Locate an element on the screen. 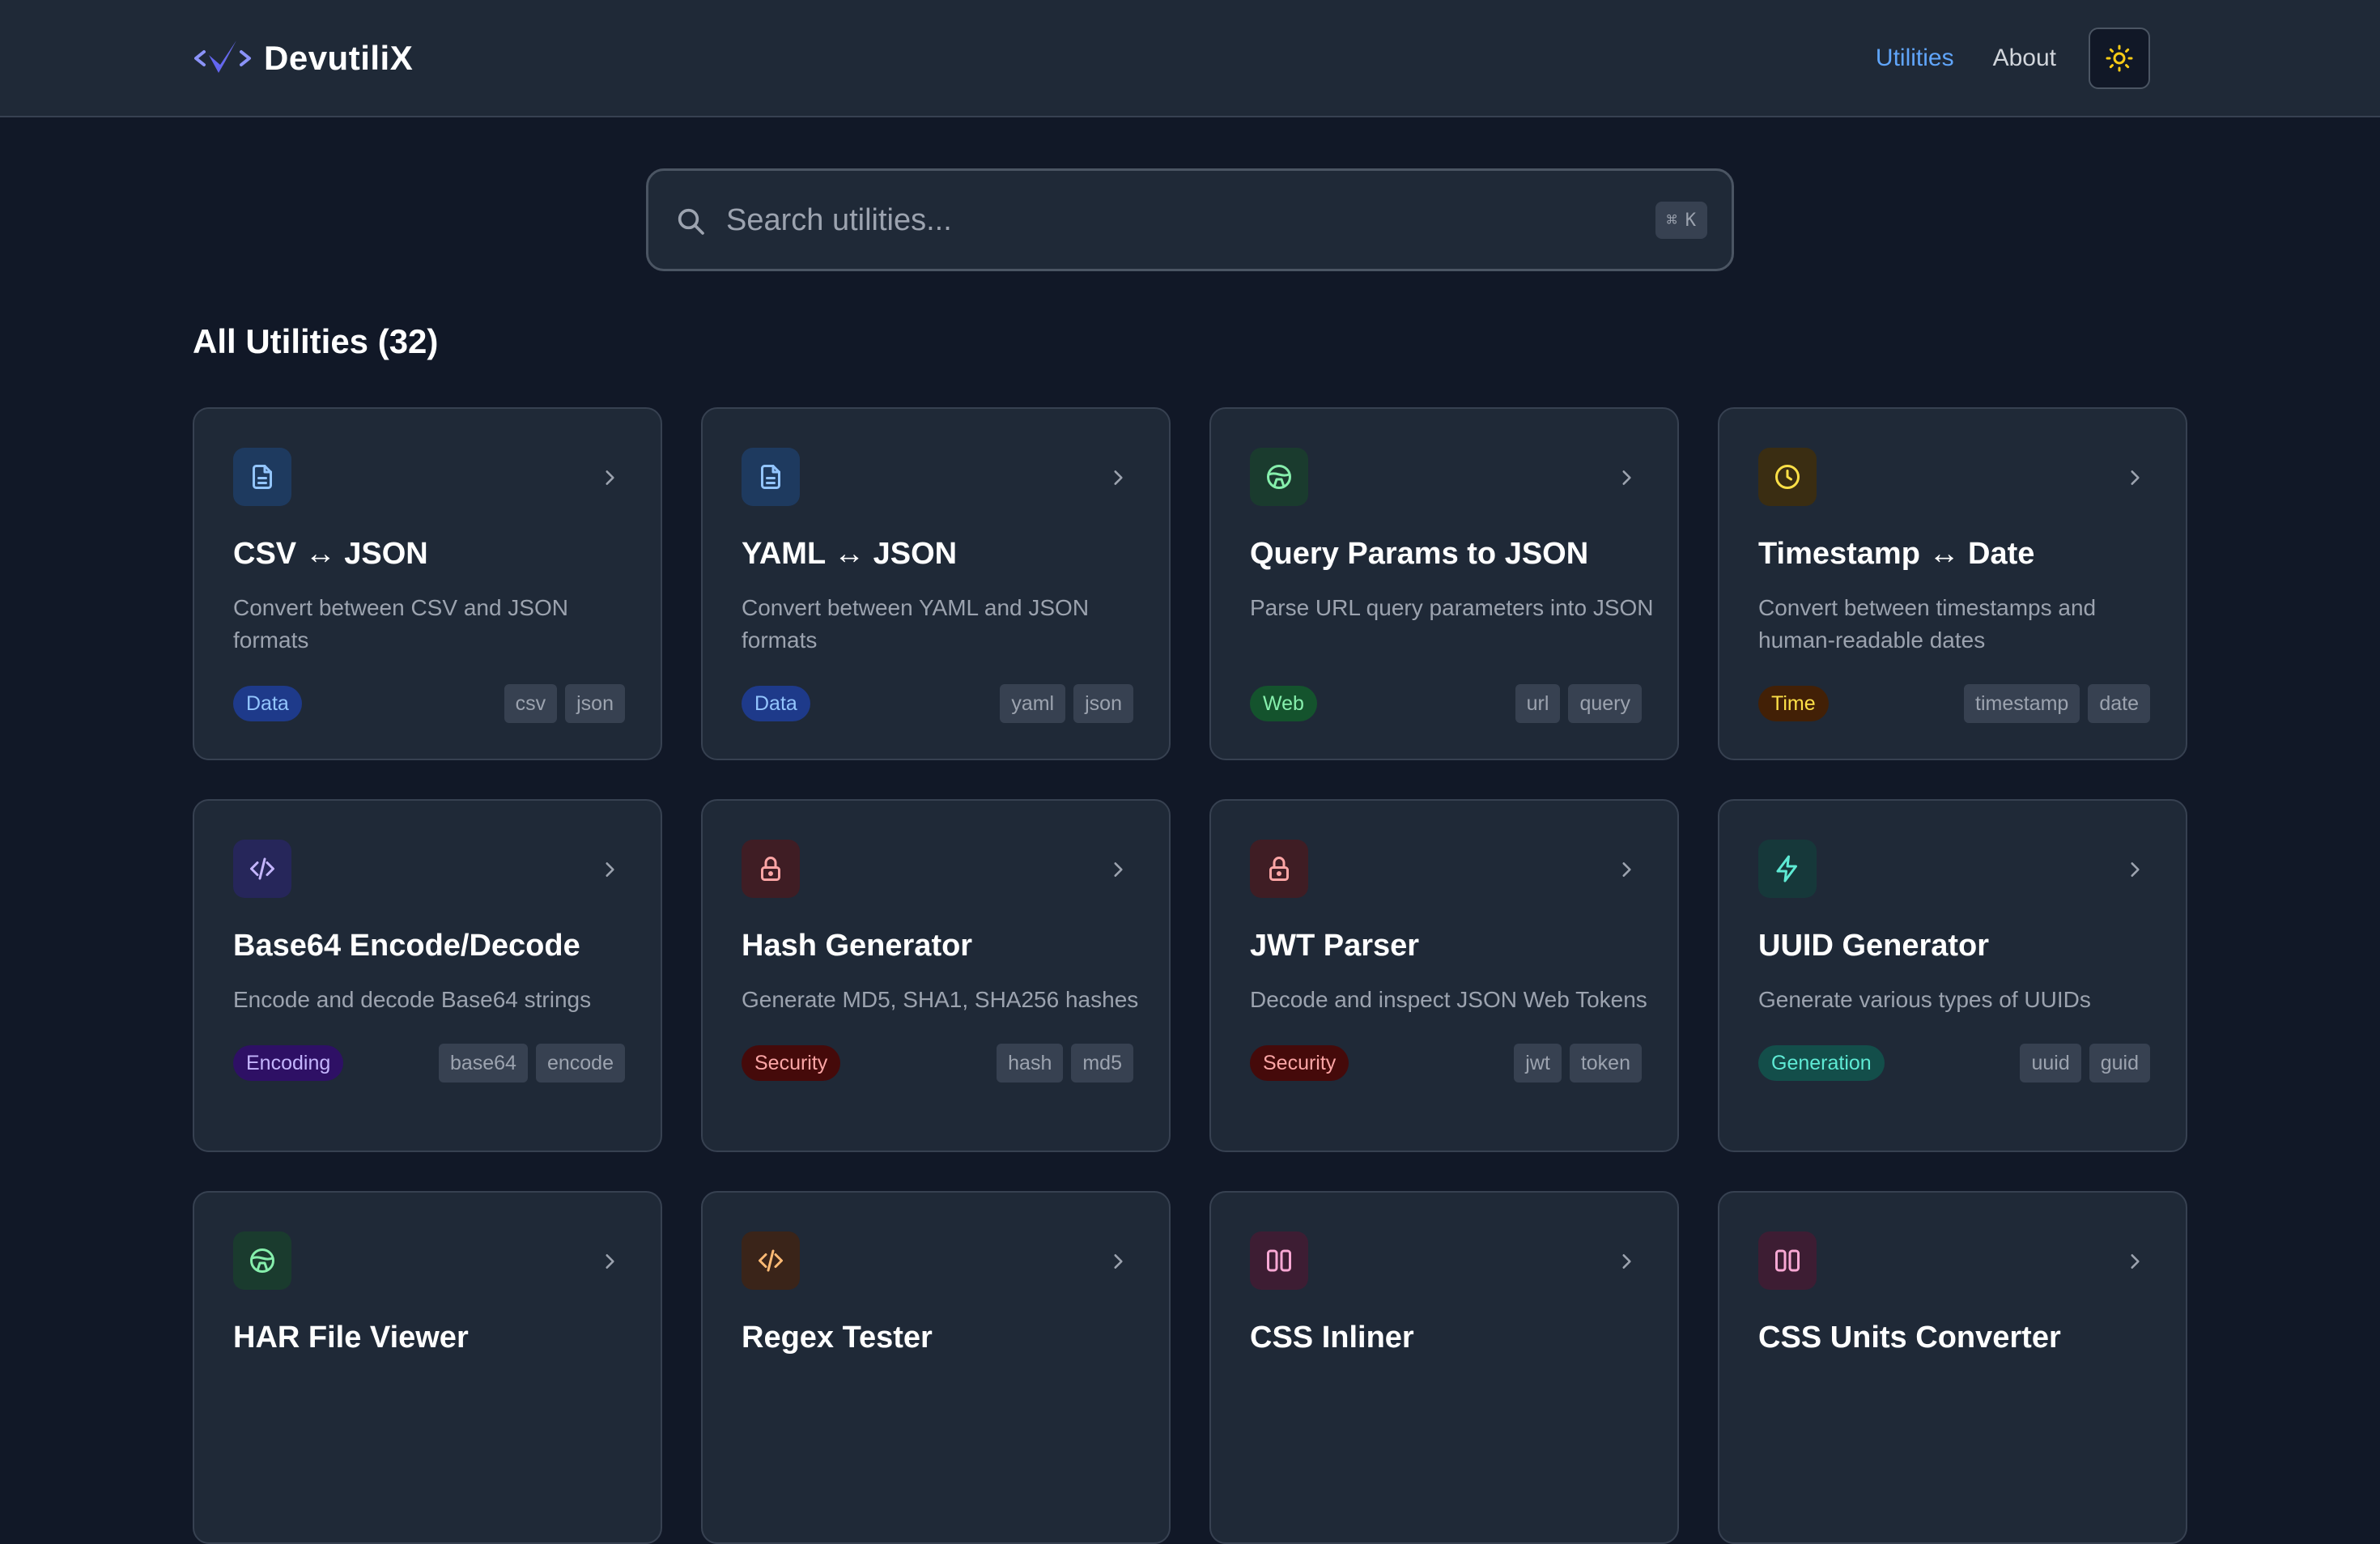 The width and height of the screenshot is (2380, 1544). card-description: Generate MD5, SHA1, SHA256 hashes is located at coordinates (940, 999).